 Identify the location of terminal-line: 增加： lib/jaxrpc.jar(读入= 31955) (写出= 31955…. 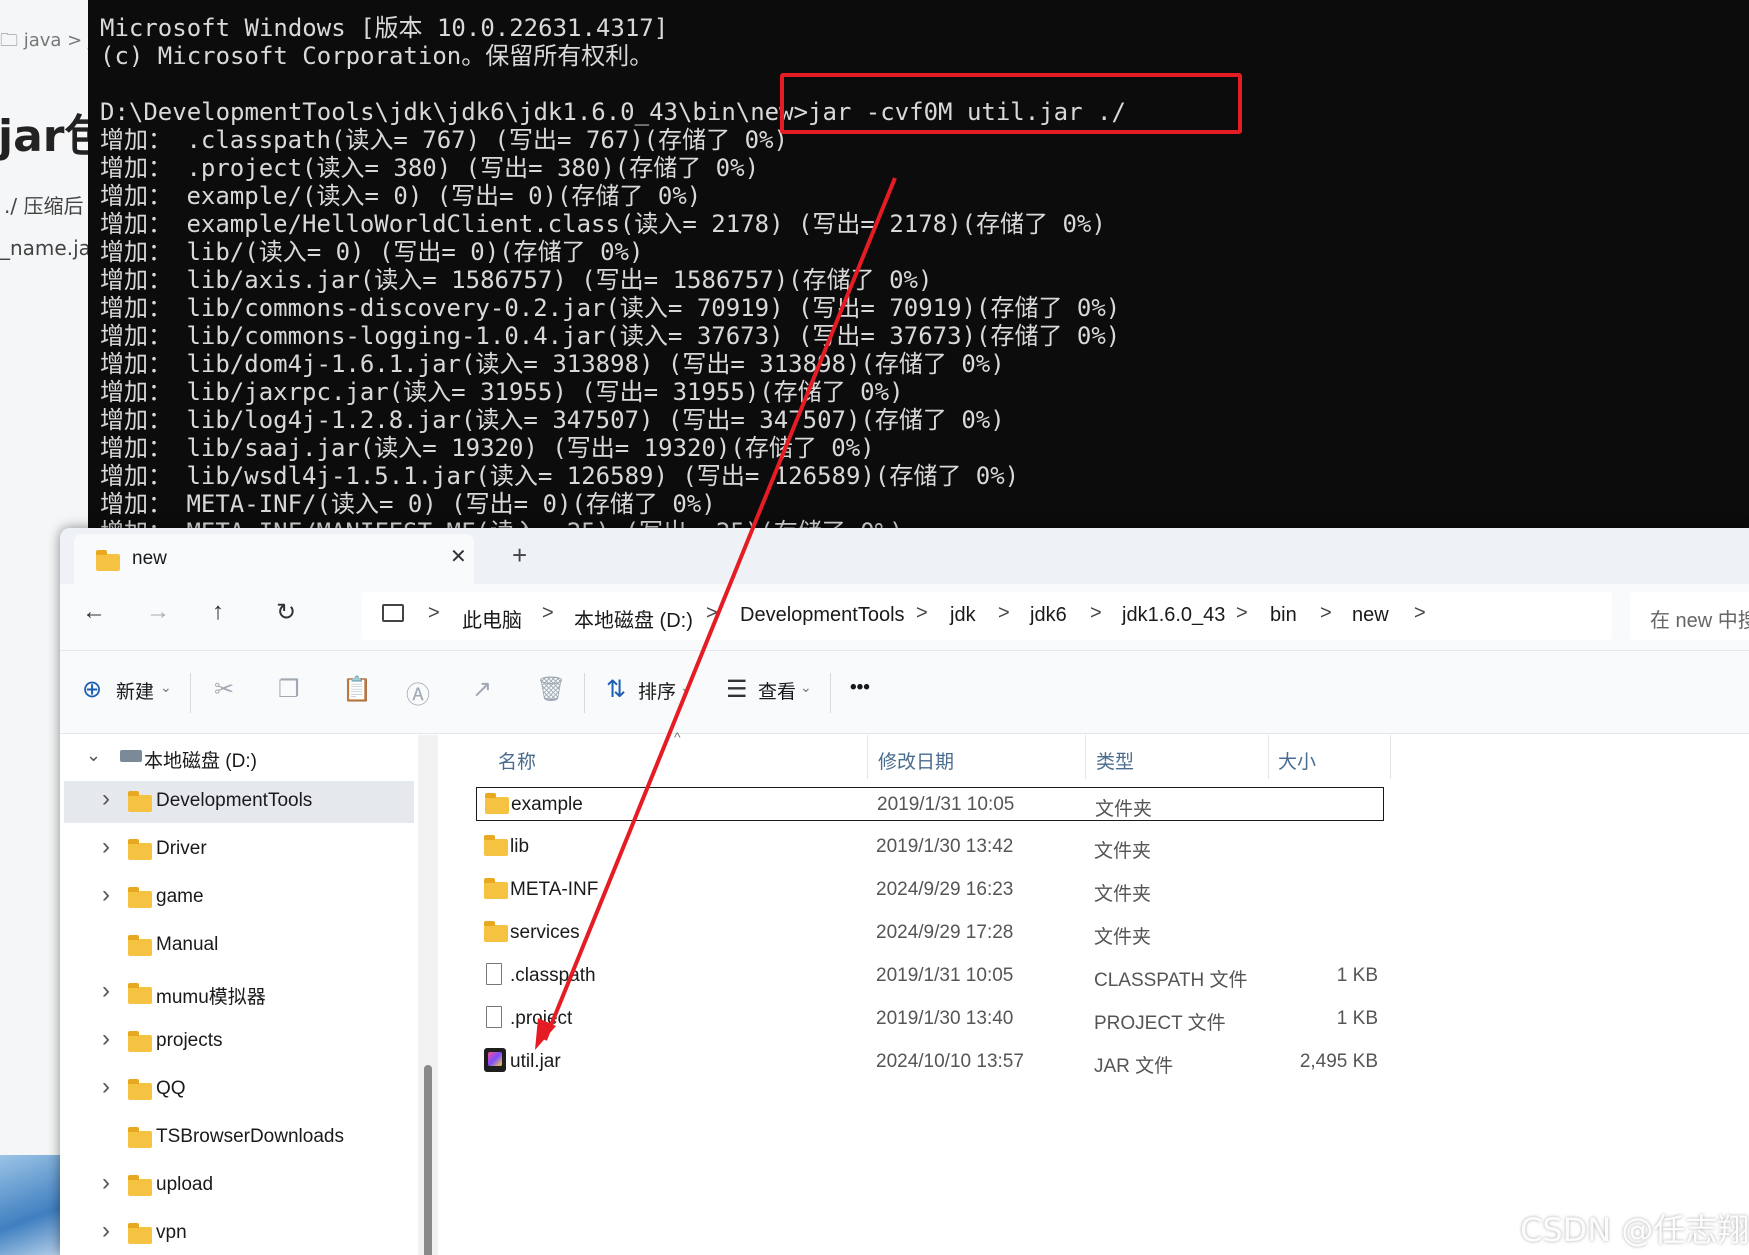
(502, 392).